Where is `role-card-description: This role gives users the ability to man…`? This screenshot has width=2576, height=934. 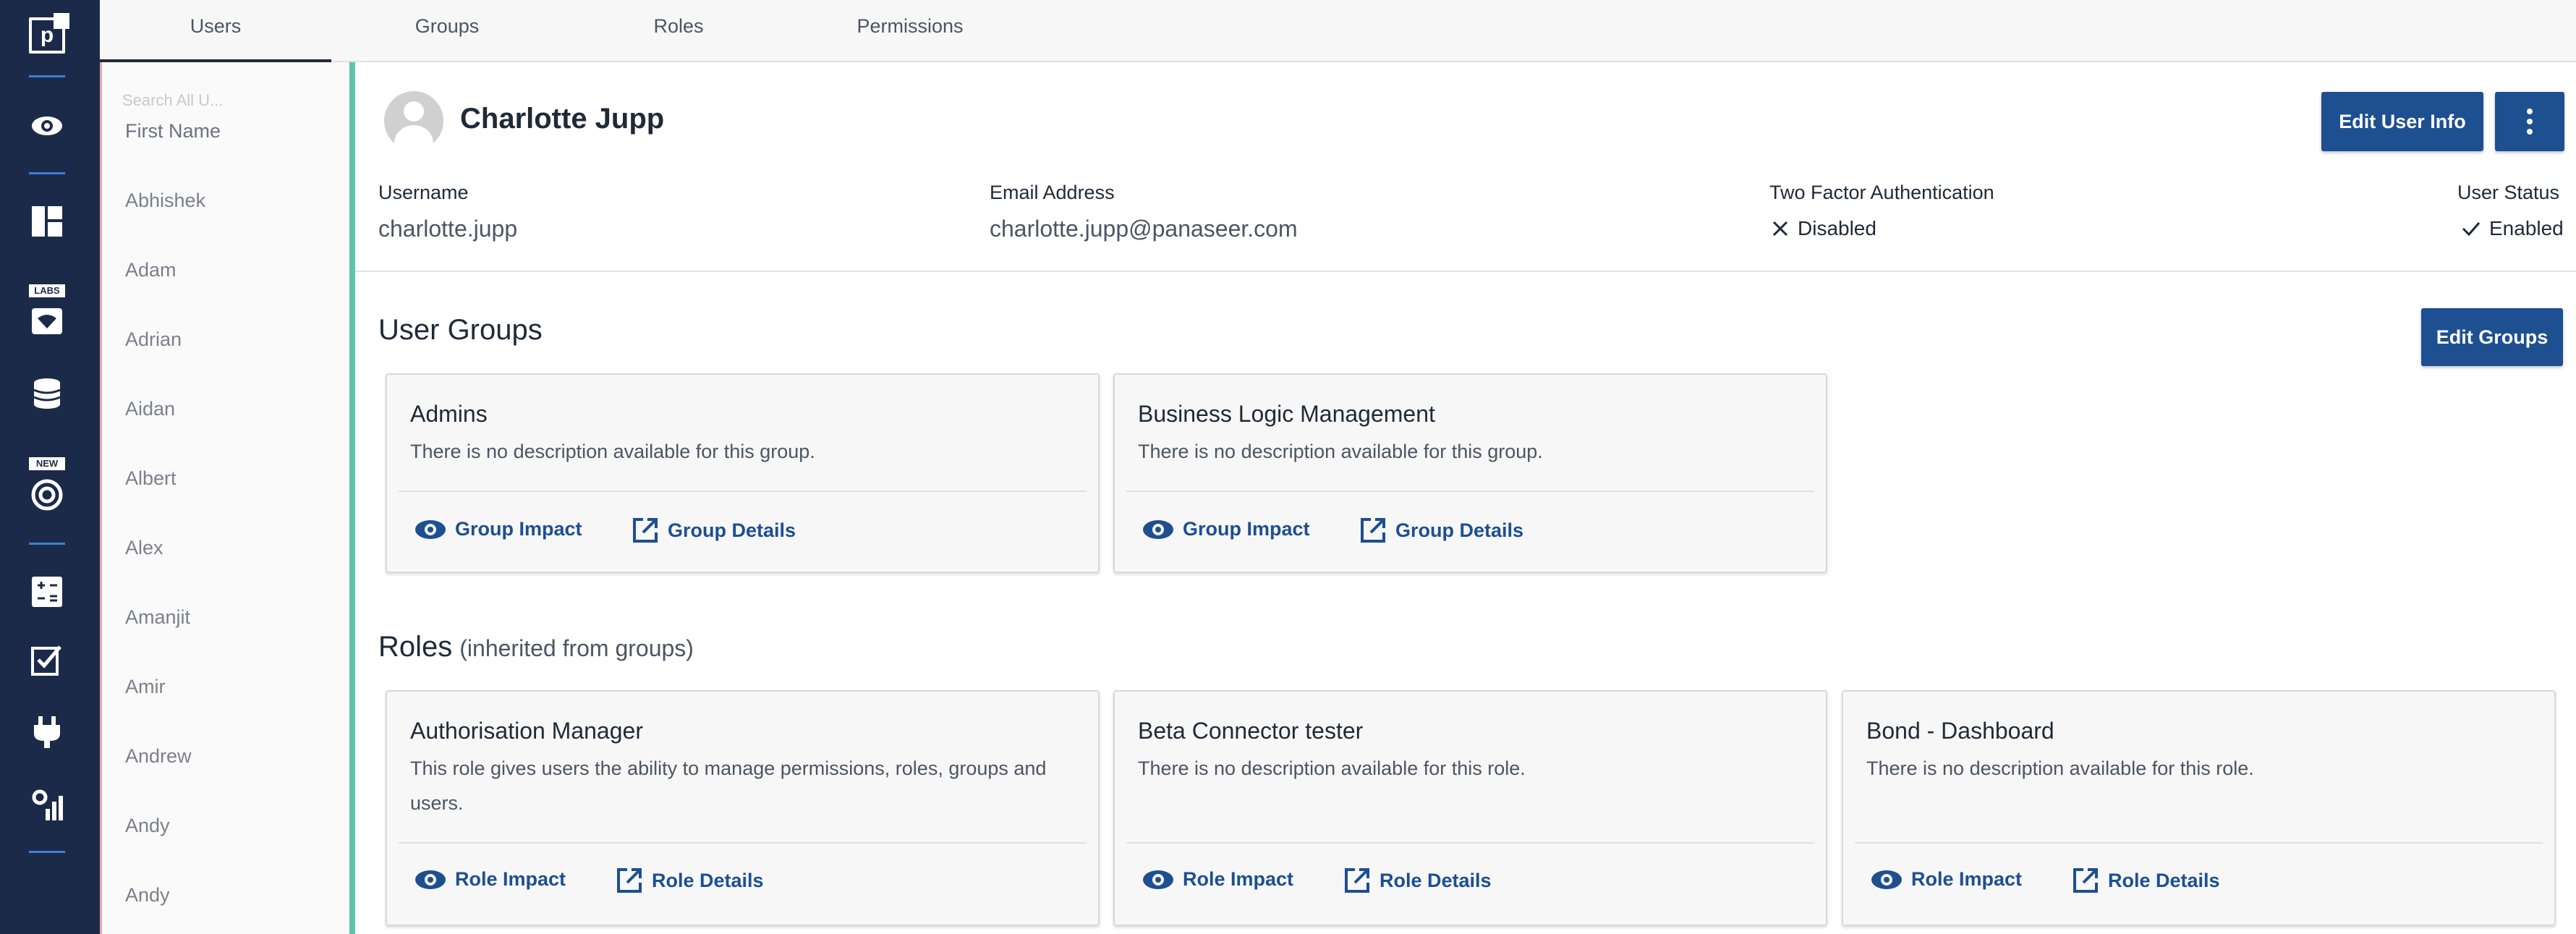
role-card-description: This role gives users the ability to man… is located at coordinates (728, 785).